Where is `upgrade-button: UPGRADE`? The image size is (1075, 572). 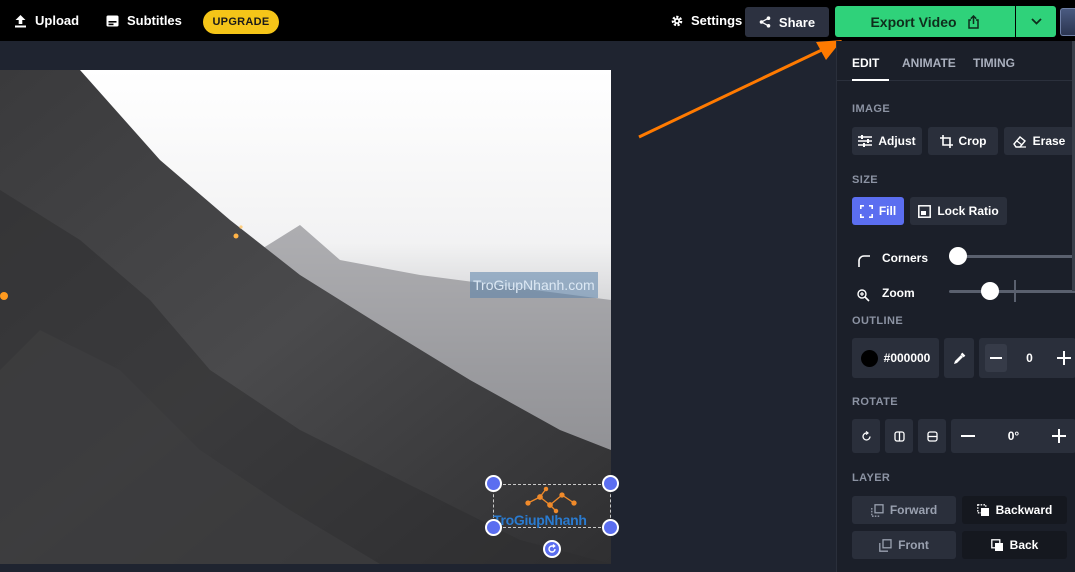 upgrade-button: UPGRADE is located at coordinates (241, 22).